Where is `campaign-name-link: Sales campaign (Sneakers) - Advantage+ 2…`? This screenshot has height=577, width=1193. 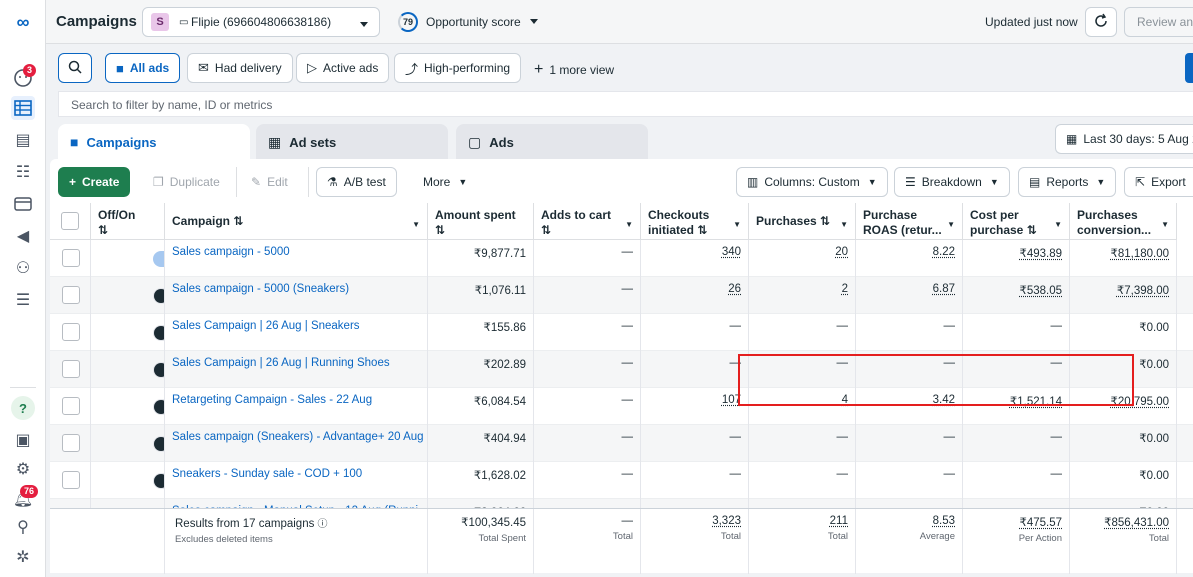
campaign-name-link: Sales campaign (Sneakers) - Advantage+ 2… is located at coordinates (296, 443).